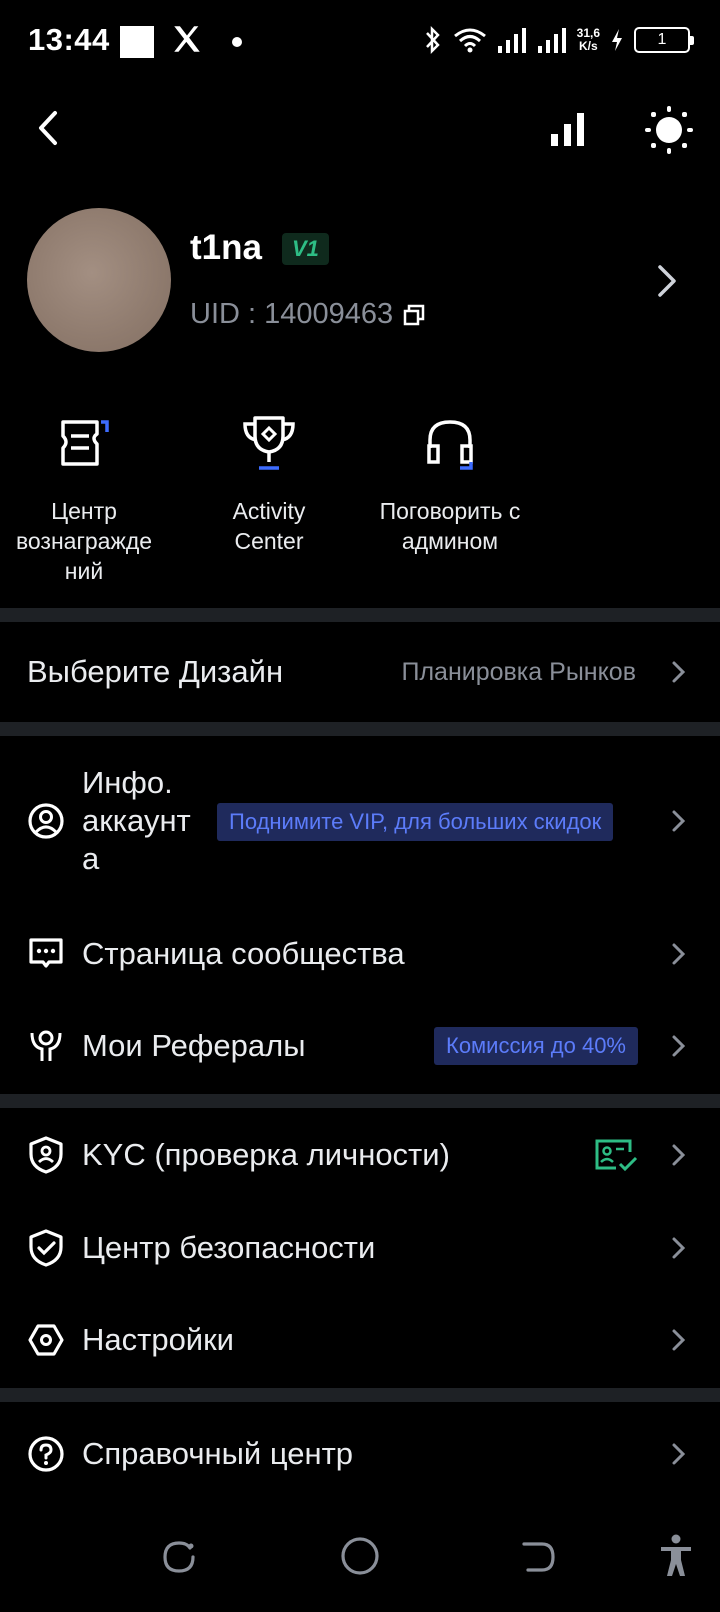 The image size is (720, 1612). Describe the element at coordinates (179, 1557) in the screenshot. I see `recent-apps-icon` at that location.